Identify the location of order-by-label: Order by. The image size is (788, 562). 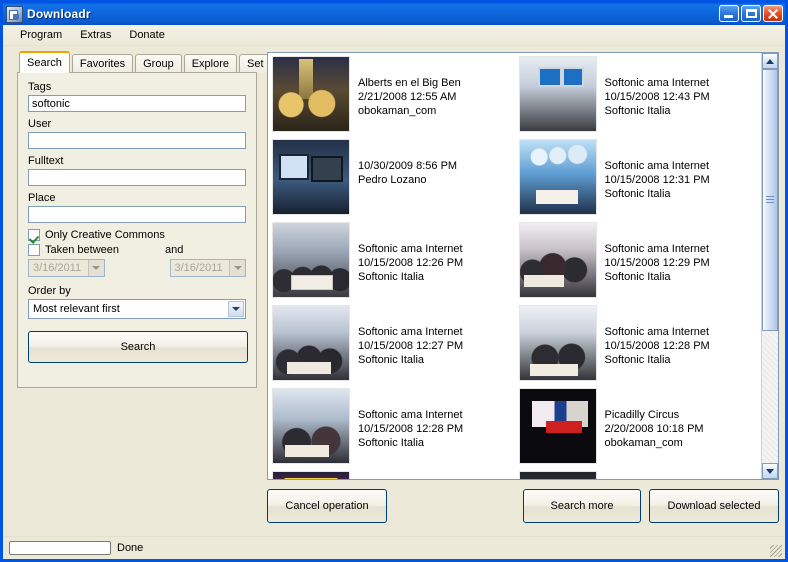
(49, 291).